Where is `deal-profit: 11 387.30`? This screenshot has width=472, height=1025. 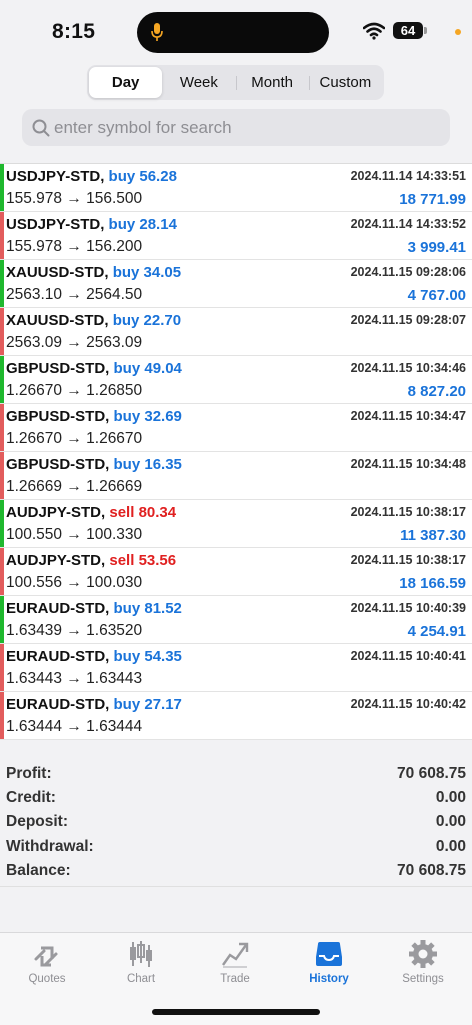
deal-profit: 11 387.30 is located at coordinates (433, 535).